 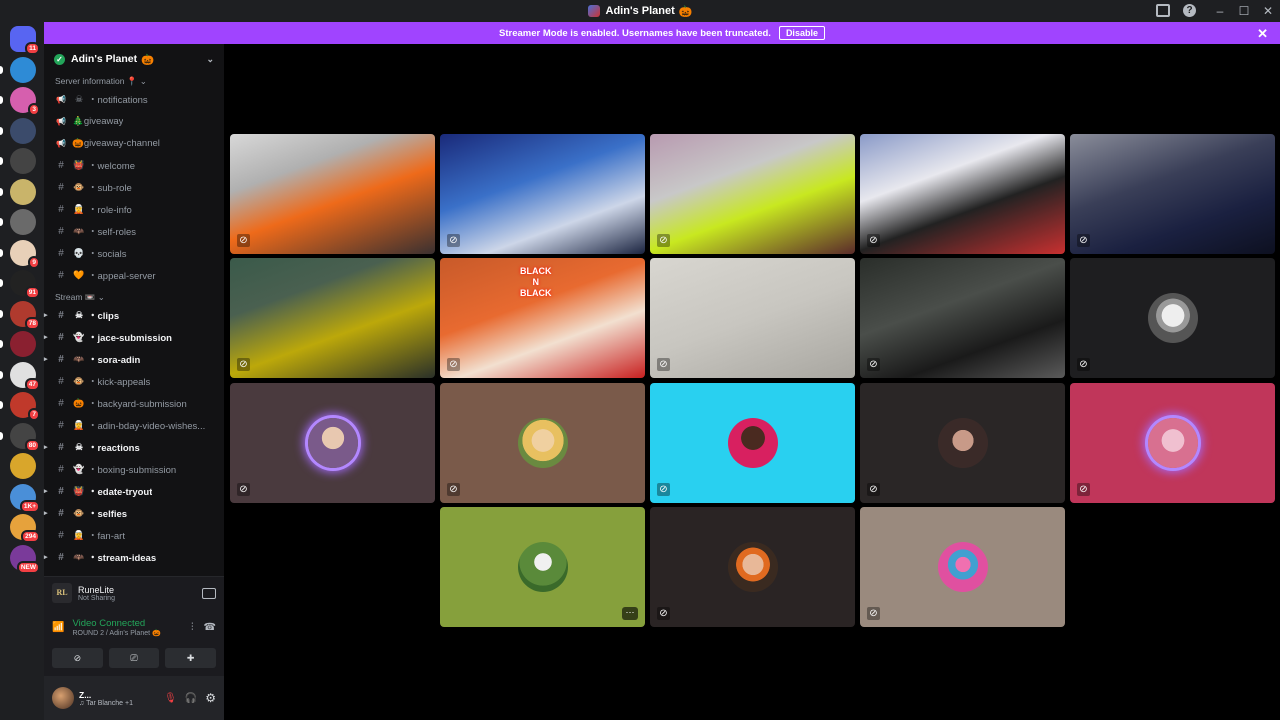 What do you see at coordinates (134, 315) in the screenshot?
I see `channel-item: ▸ # ☠ ・clips` at bounding box center [134, 315].